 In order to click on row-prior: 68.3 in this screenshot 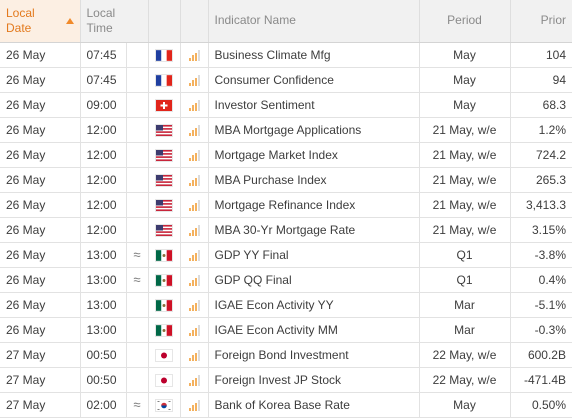, I will do `click(541, 105)`.